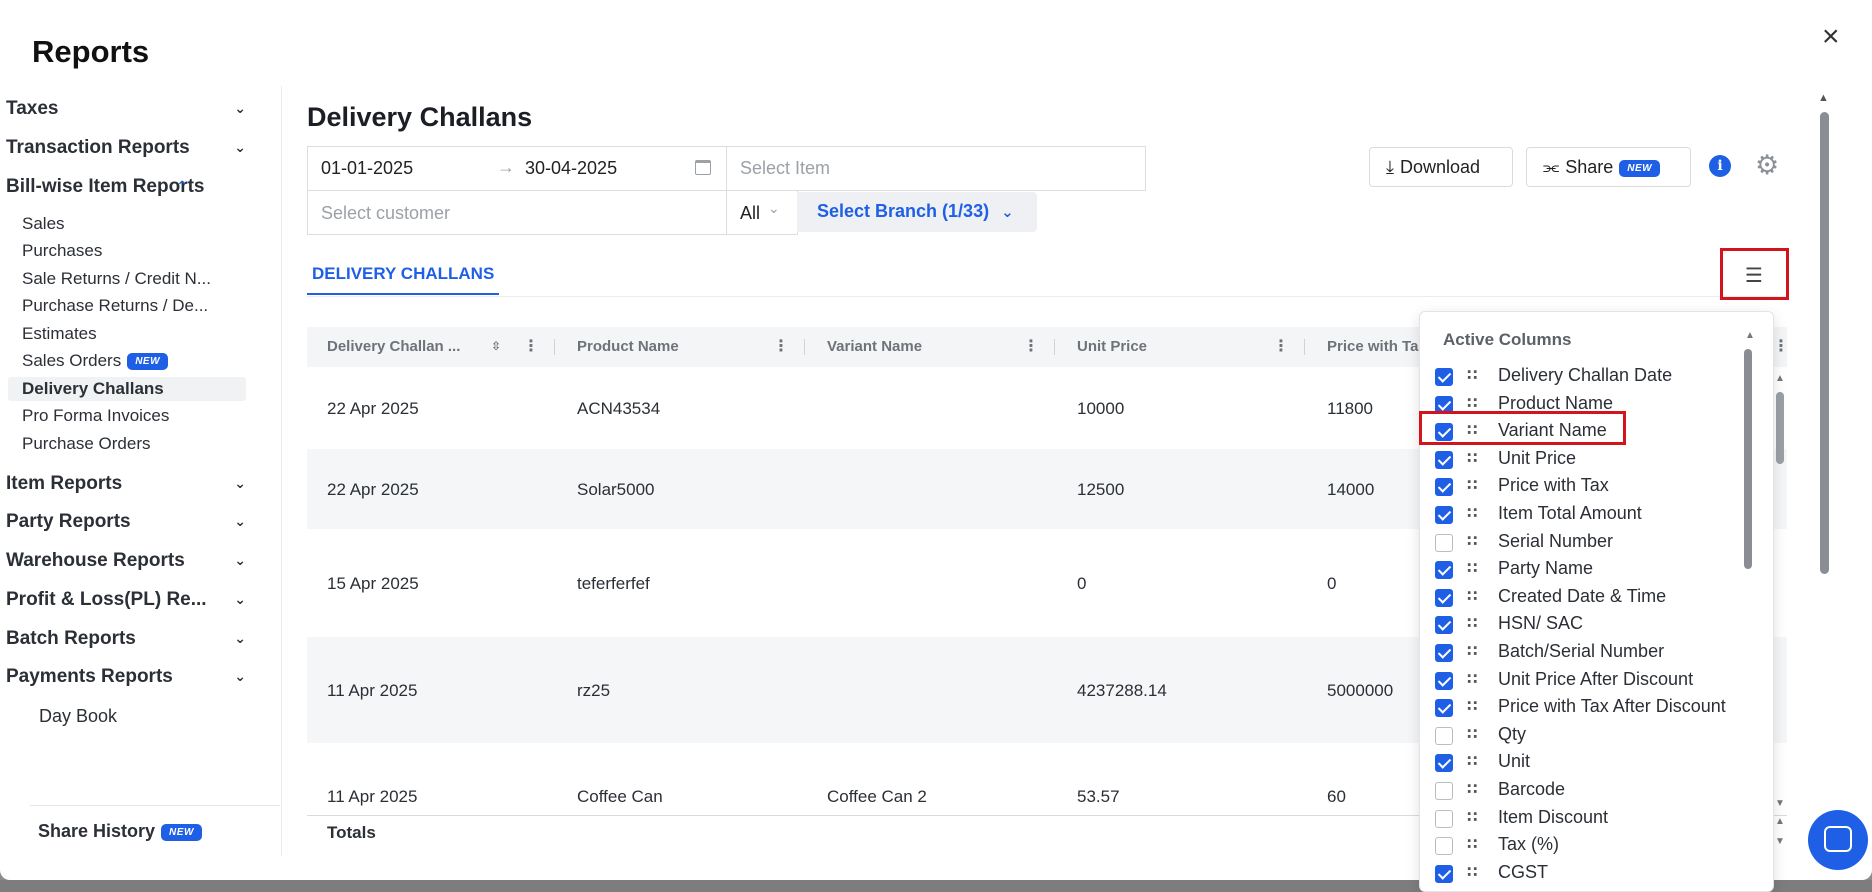 This screenshot has height=892, width=1872. Describe the element at coordinates (1780, 428) in the screenshot. I see `table-scrollbar` at that location.